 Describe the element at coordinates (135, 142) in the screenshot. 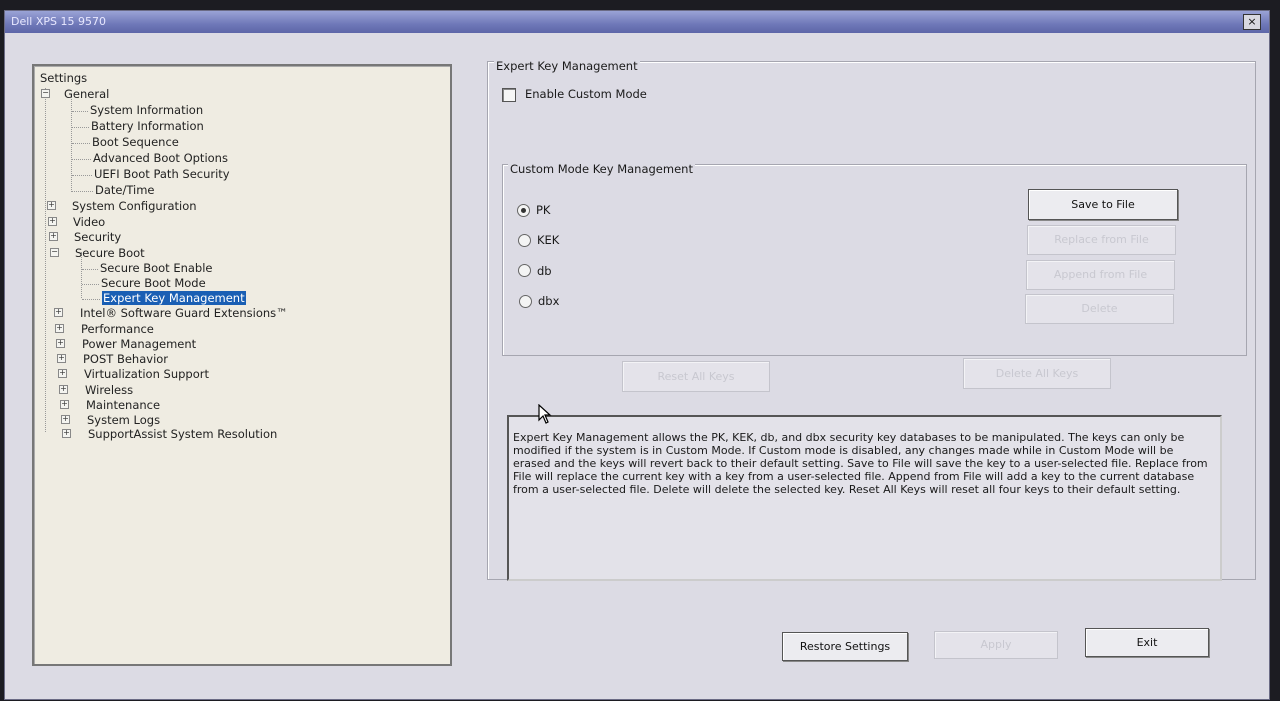

I see `tree-item-boot-sequence: Boot Sequence` at that location.